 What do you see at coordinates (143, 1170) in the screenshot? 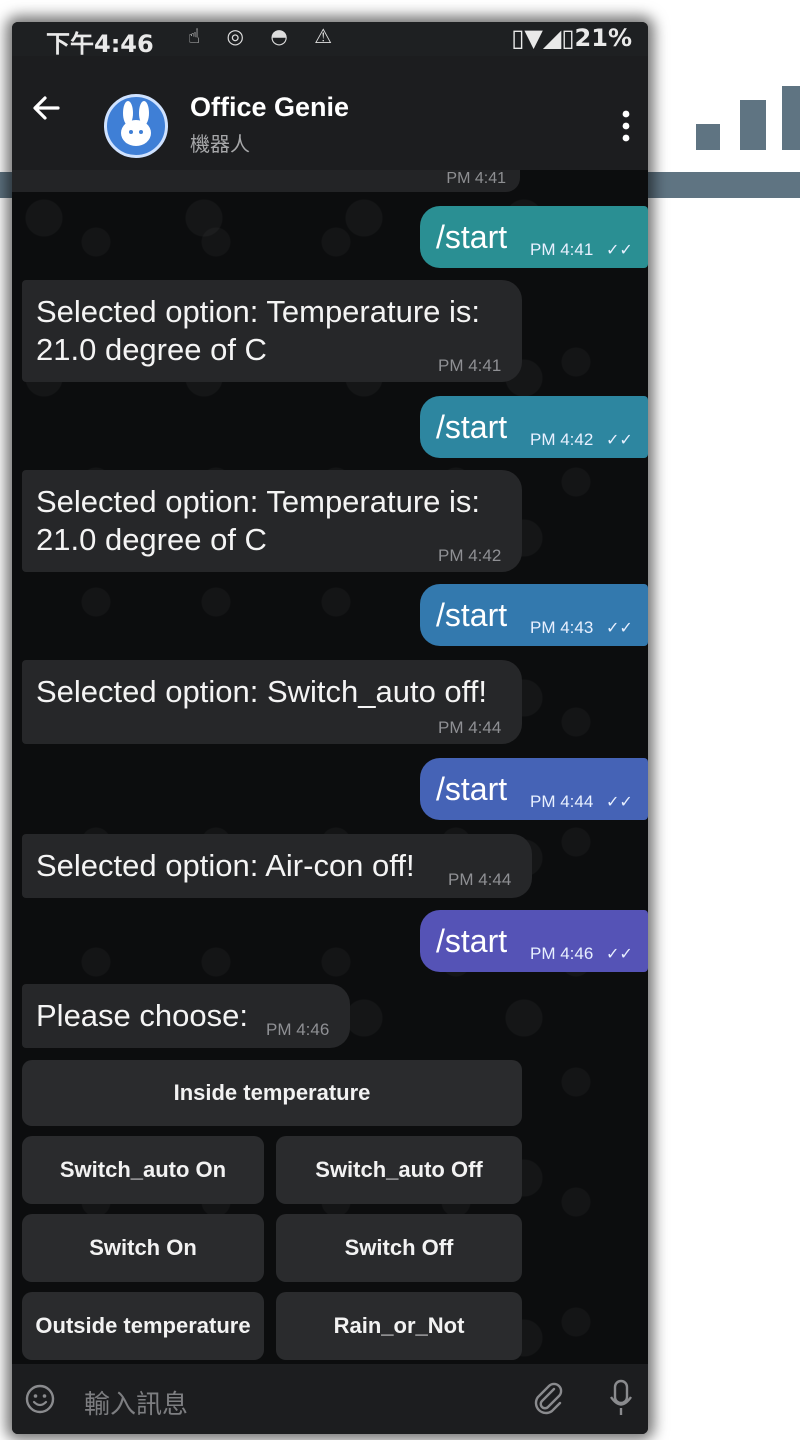
I see `inline-button-switch-auto-on: Switch_auto On` at bounding box center [143, 1170].